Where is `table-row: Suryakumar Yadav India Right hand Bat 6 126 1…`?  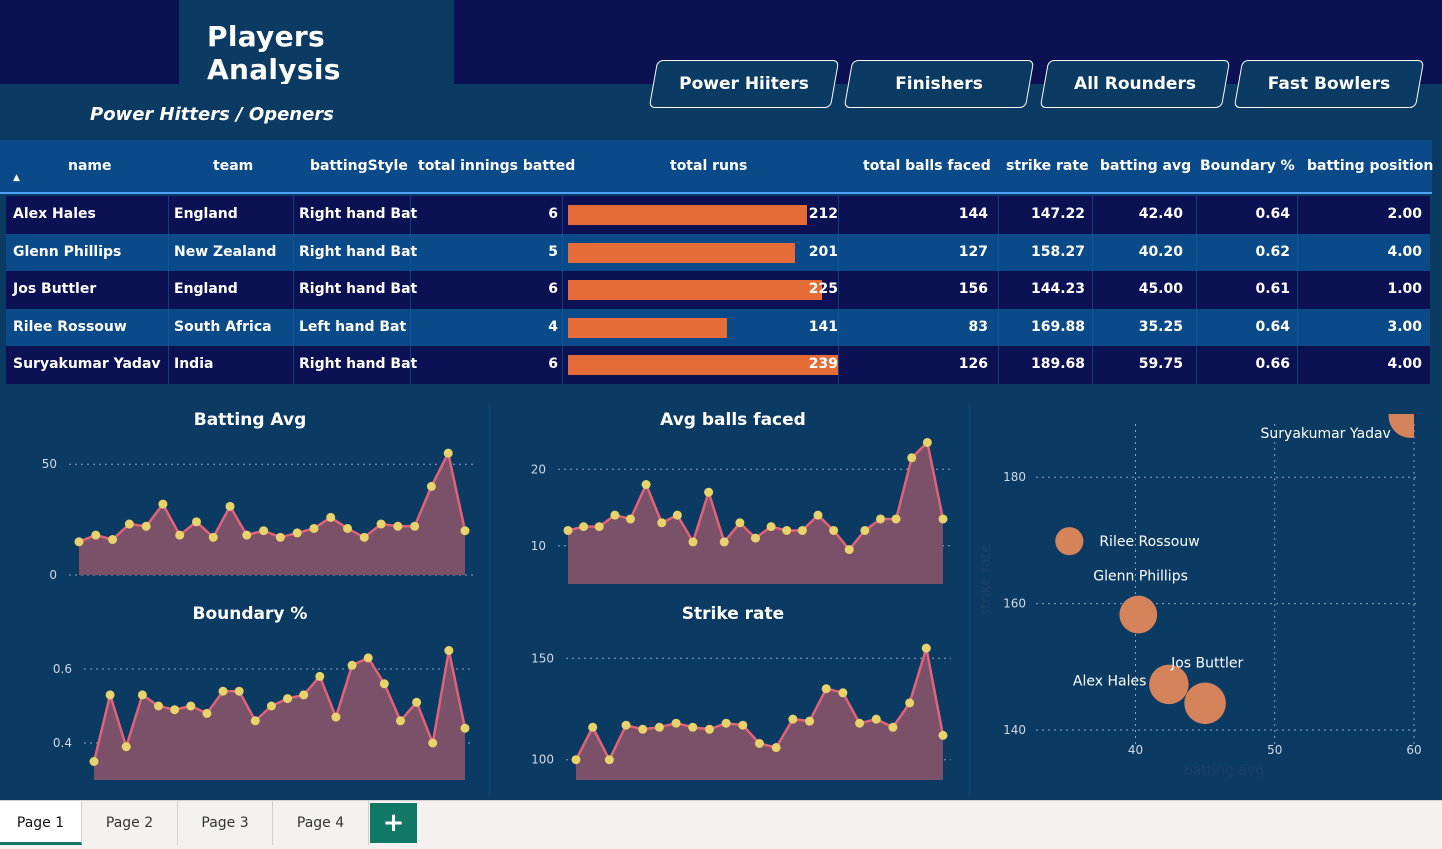
table-row: Suryakumar Yadav India Right hand Bat 6 126 1… is located at coordinates (718, 365).